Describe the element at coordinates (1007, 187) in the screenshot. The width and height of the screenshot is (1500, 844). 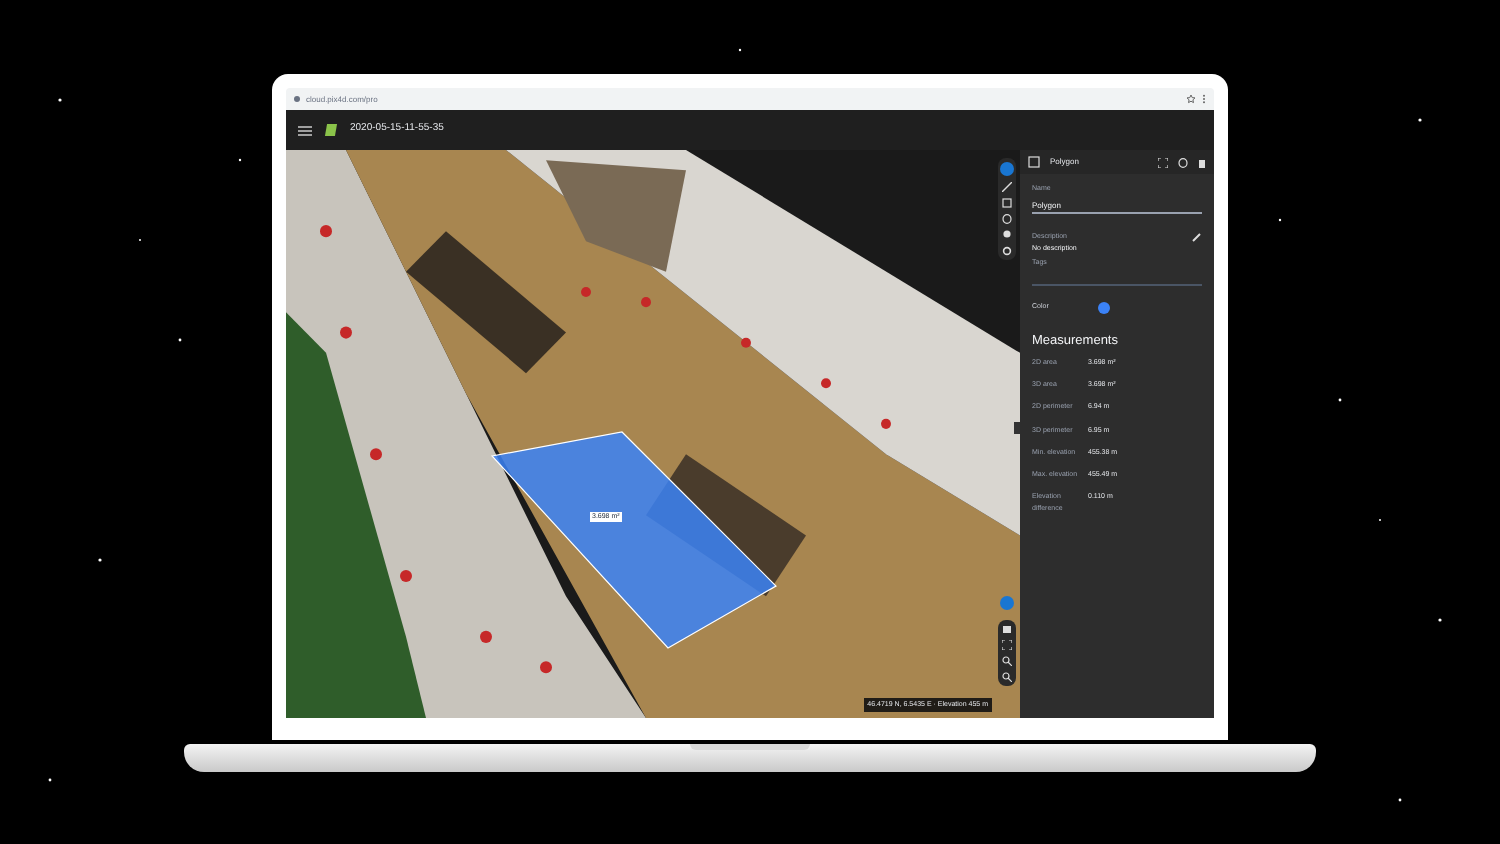
I see `line-tool-icon` at that location.